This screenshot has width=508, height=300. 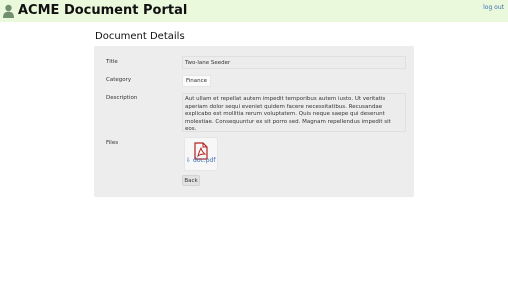 I want to click on logout-link: log out, so click(x=493, y=7).